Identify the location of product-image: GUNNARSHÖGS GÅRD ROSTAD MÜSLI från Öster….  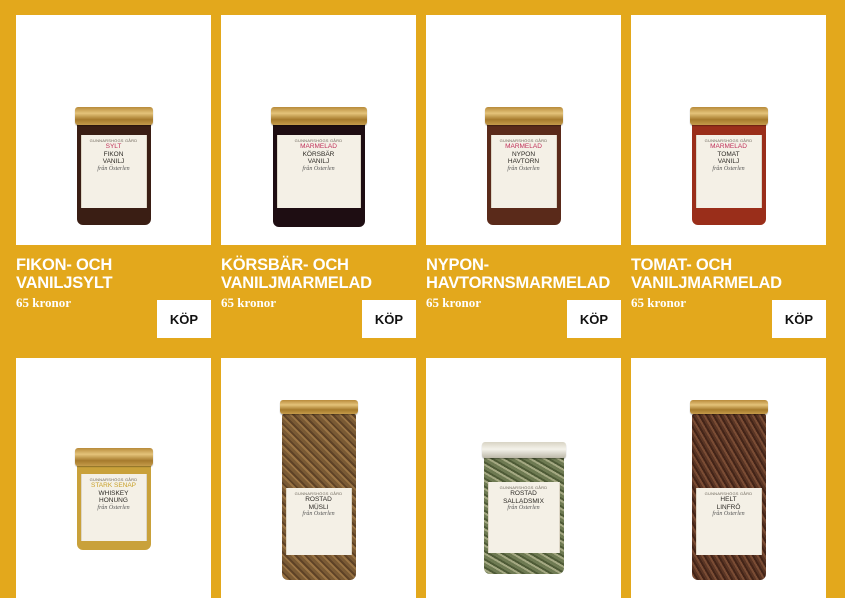
(318, 478).